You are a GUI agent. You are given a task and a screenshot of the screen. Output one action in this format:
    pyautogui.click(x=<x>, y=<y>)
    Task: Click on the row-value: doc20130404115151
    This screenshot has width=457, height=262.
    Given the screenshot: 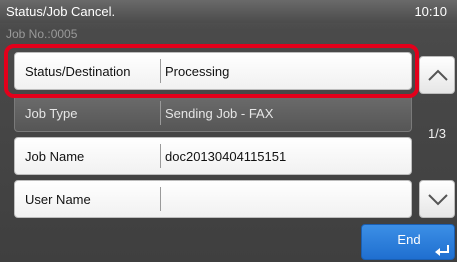 What is the action you would take?
    pyautogui.click(x=226, y=156)
    